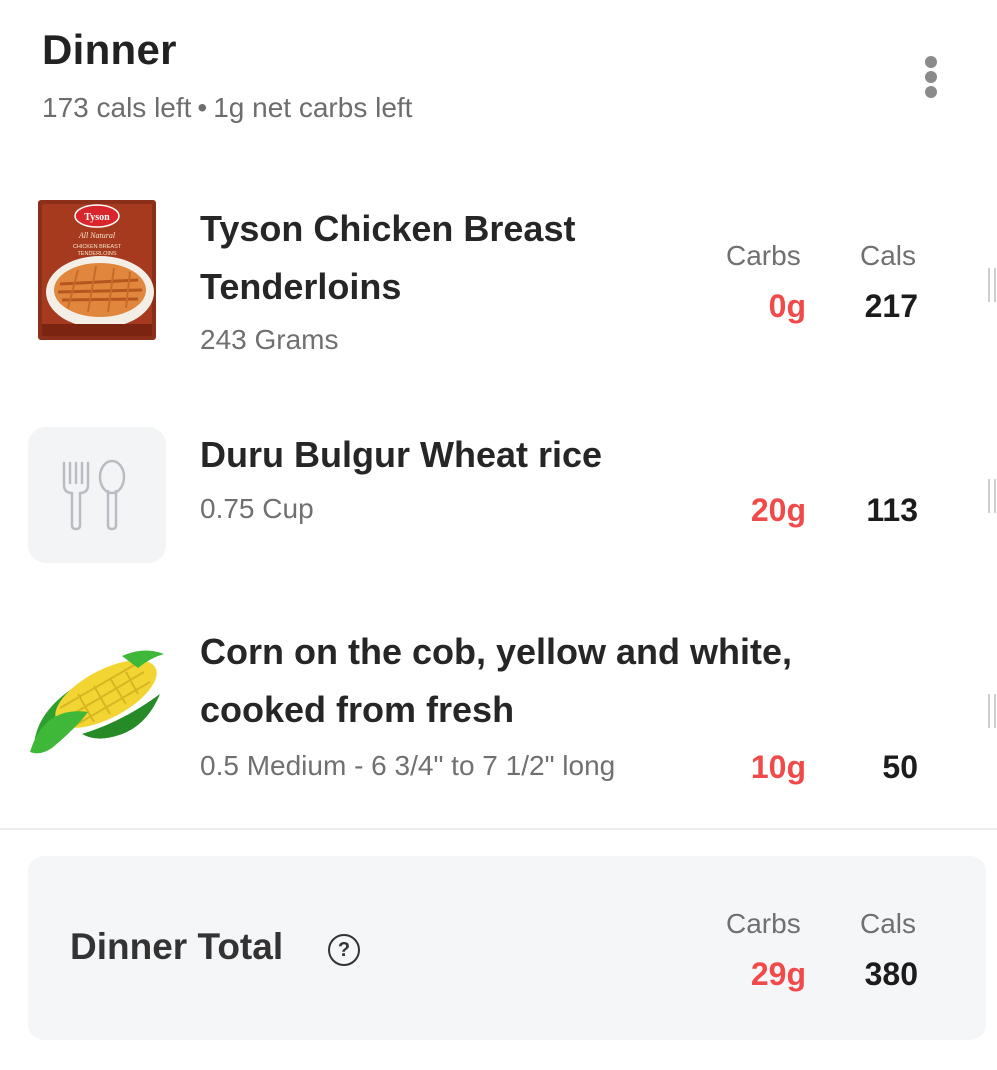 This screenshot has width=997, height=1070. Describe the element at coordinates (97, 247) in the screenshot. I see `package-product-text: CHICKEN BREAST` at that location.